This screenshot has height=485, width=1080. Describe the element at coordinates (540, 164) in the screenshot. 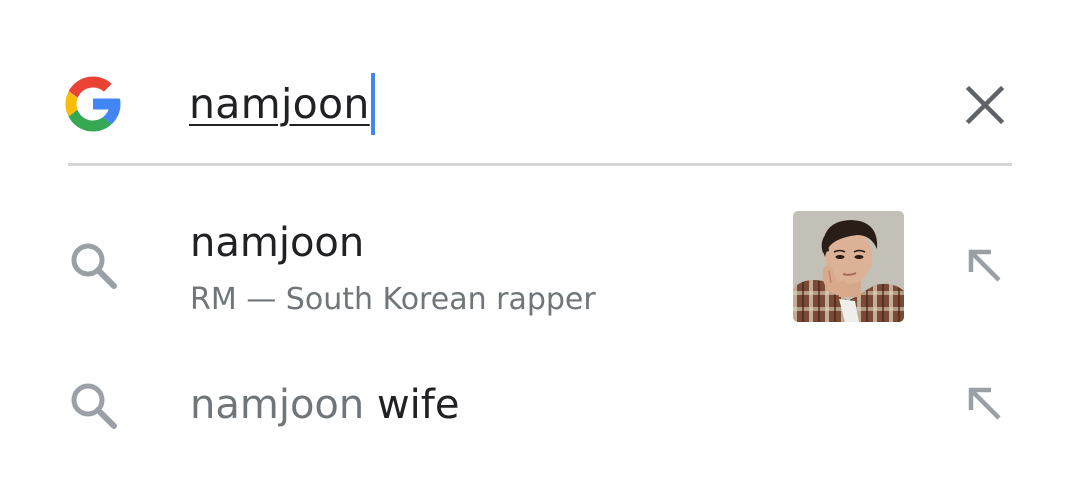

I see `search-bar-divider` at that location.